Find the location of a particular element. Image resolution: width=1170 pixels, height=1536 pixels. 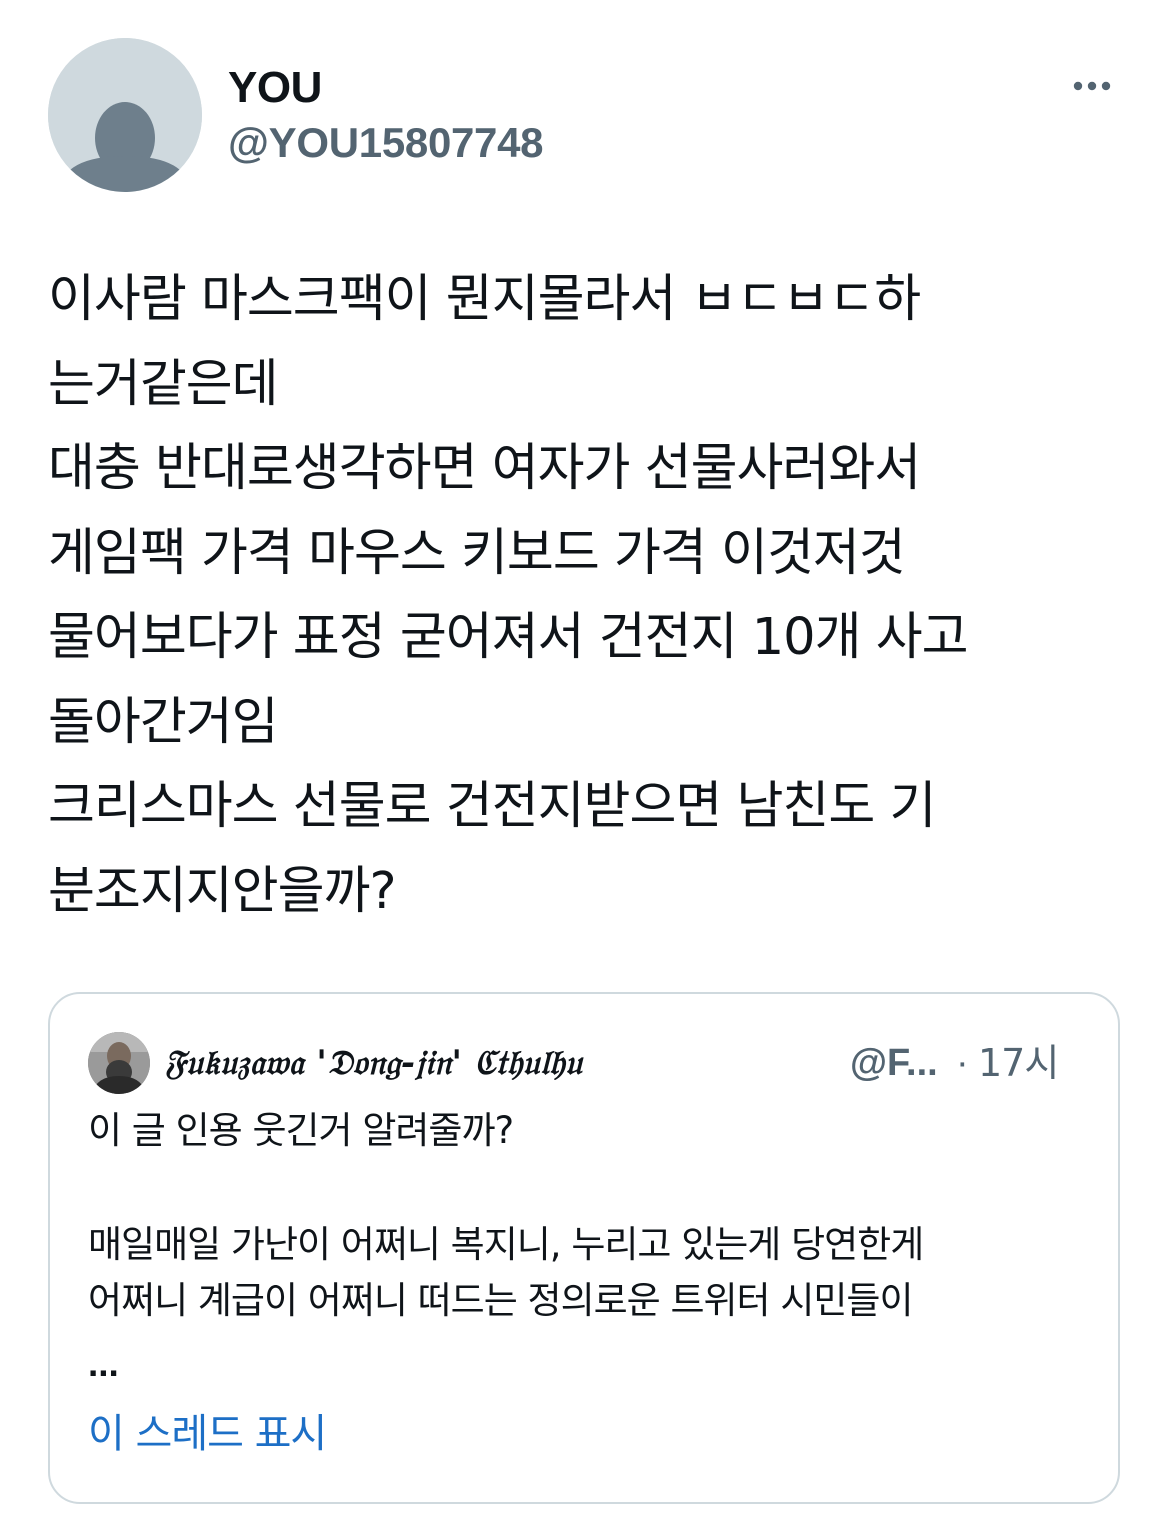

tweet-text-line: 분조지지안을까? is located at coordinates (222, 891).